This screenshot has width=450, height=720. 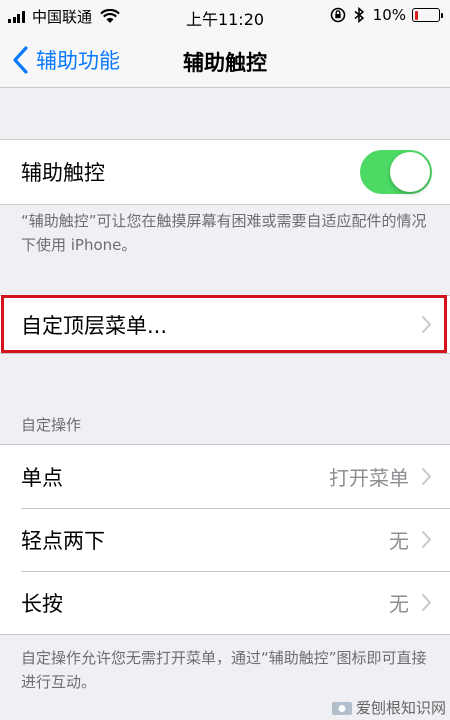 I want to click on orientation-lock-icon, so click(x=337, y=15).